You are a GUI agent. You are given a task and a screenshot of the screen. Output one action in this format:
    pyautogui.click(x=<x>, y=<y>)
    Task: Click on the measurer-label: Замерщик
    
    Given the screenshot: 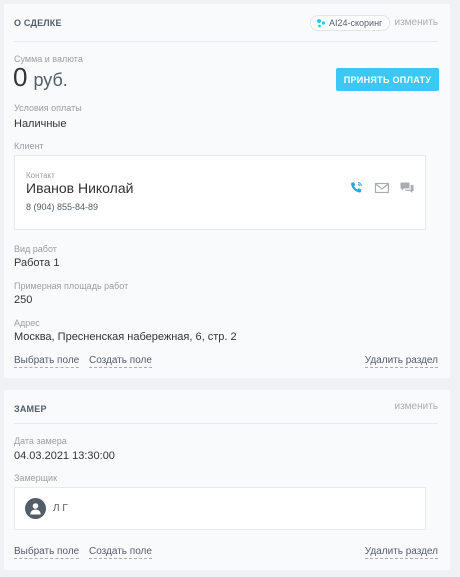 What is the action you would take?
    pyautogui.click(x=36, y=478)
    